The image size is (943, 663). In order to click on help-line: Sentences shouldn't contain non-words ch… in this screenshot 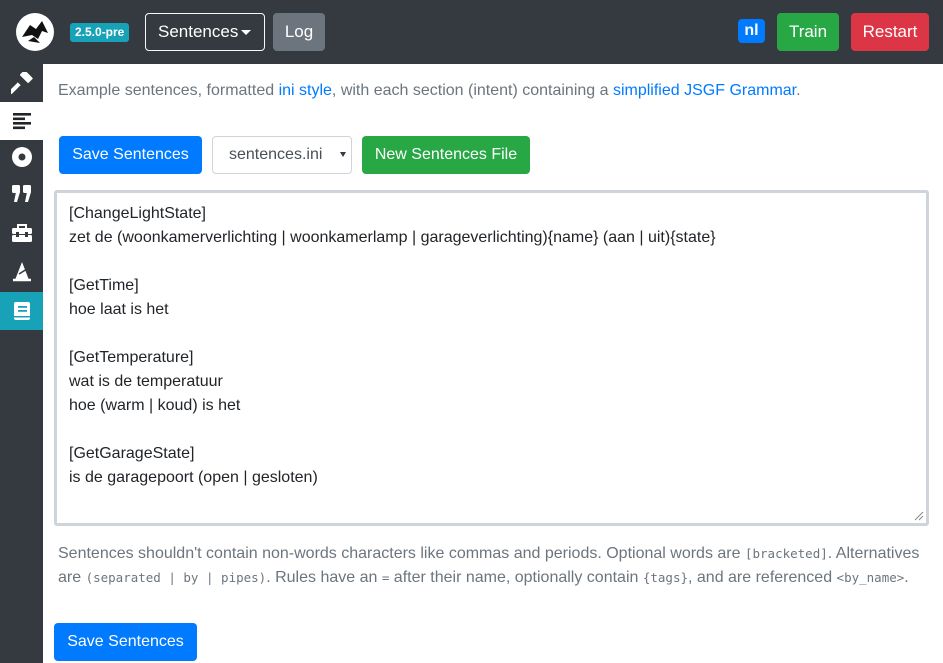, I will do `click(493, 554)`.